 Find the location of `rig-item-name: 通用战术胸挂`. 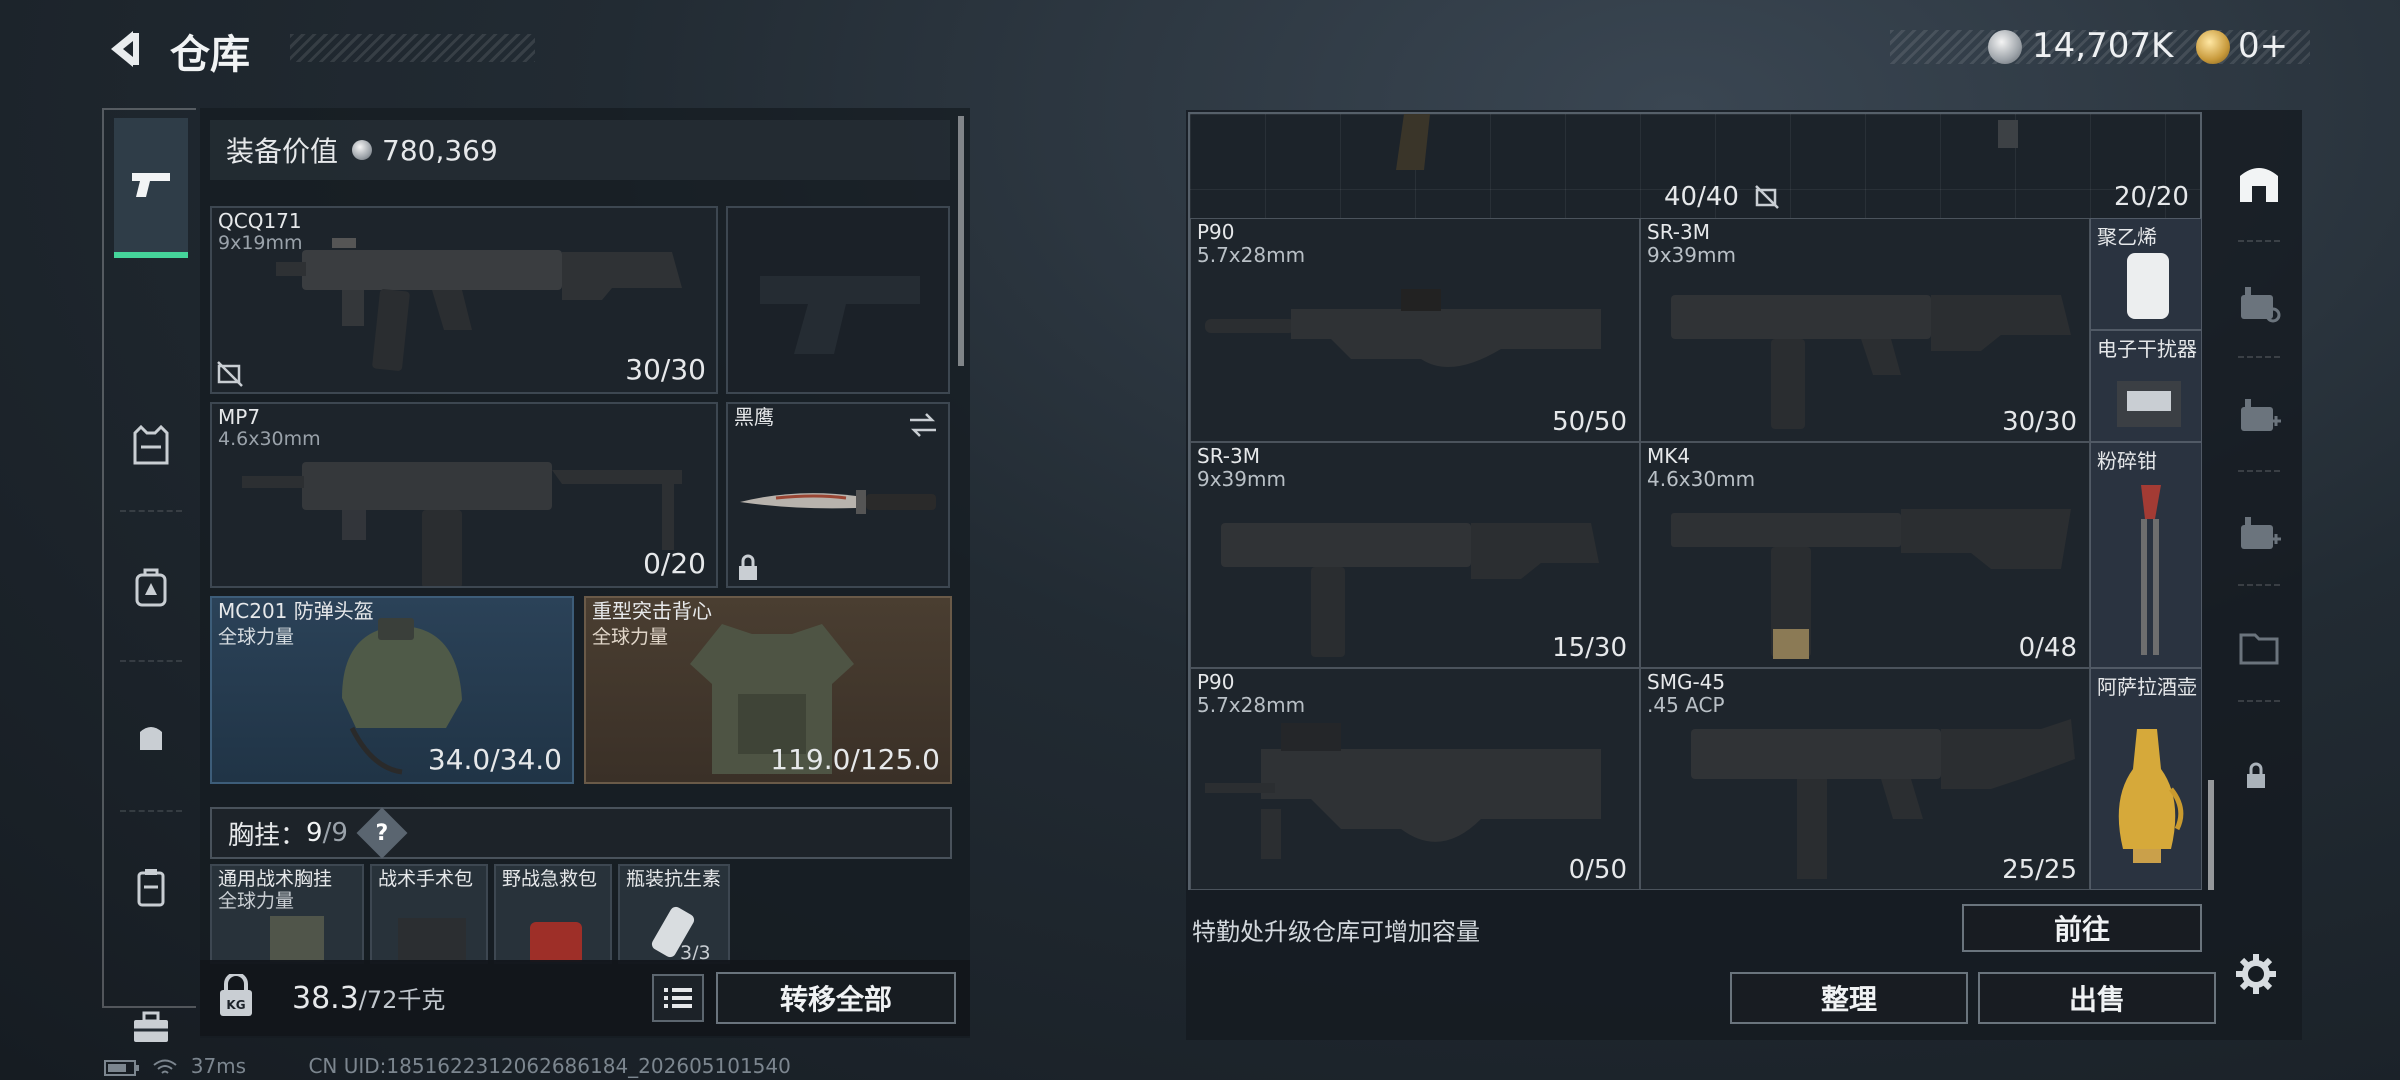

rig-item-name: 通用战术胸挂 is located at coordinates (275, 879).